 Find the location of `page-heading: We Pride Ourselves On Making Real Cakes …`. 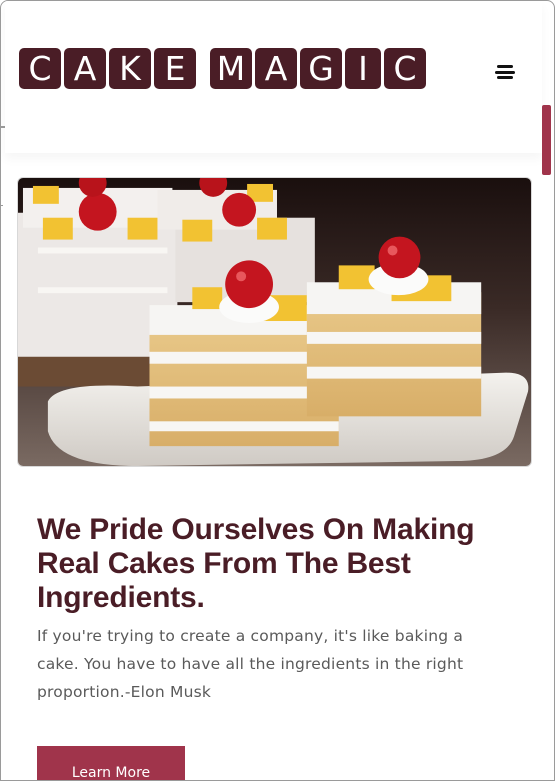

page-heading: We Pride Ourselves On Making Real Cakes … is located at coordinates (256, 563).